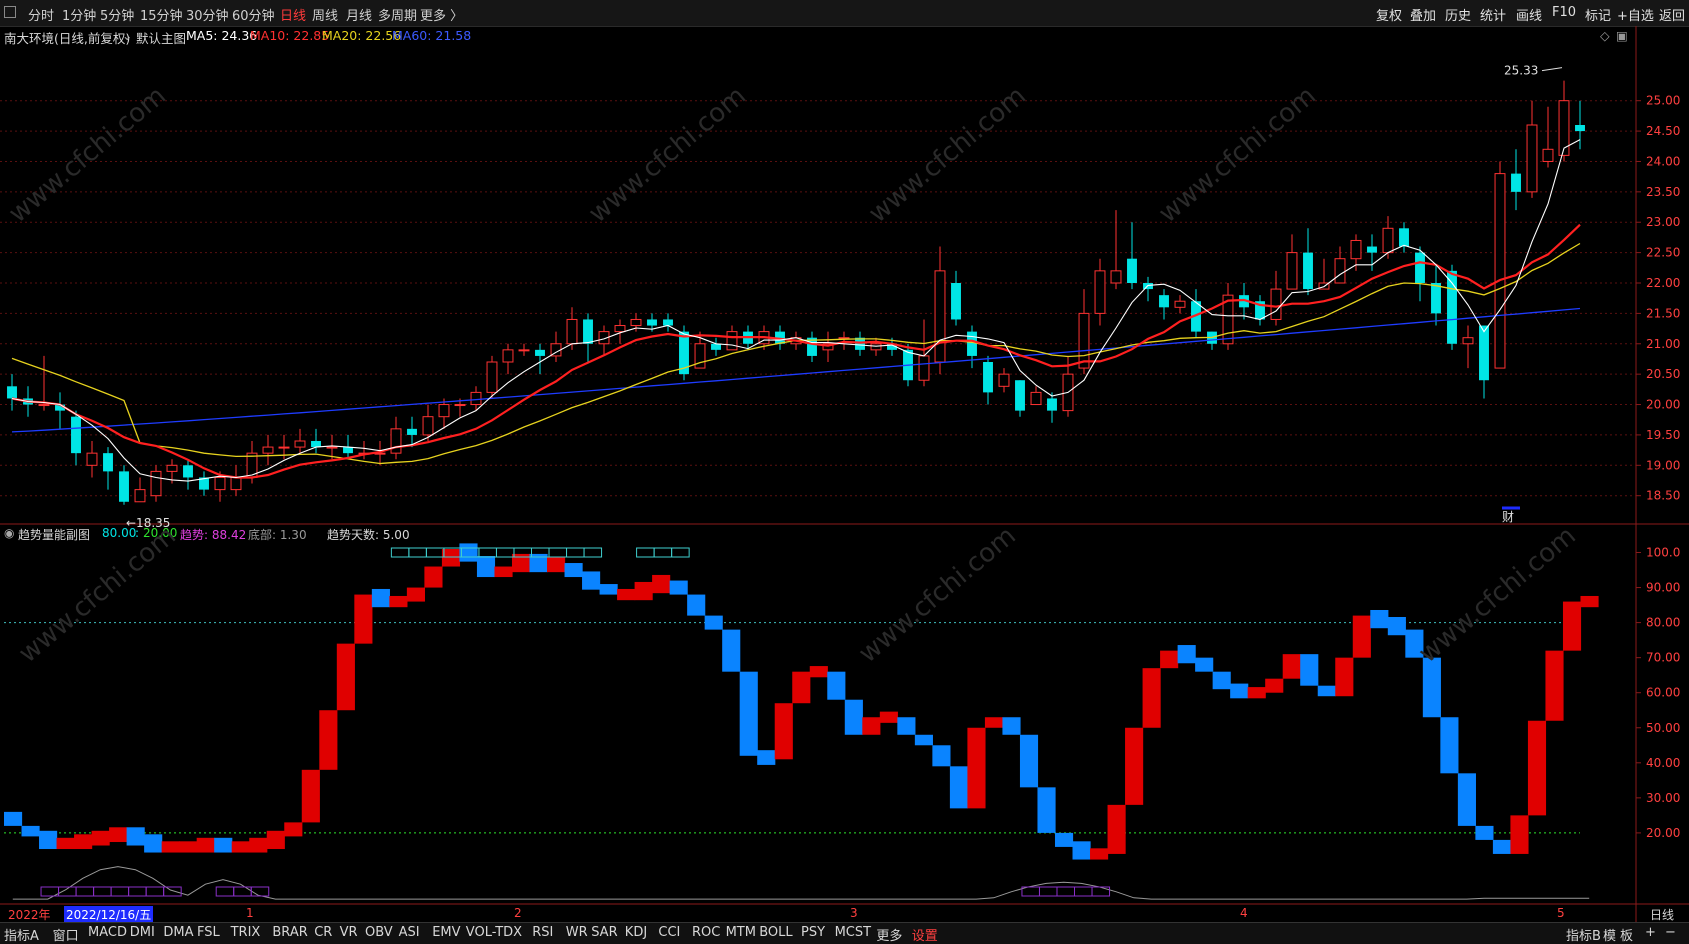 Image resolution: width=1689 pixels, height=944 pixels. What do you see at coordinates (409, 932) in the screenshot?
I see `indicator-tab-11: ASI` at bounding box center [409, 932].